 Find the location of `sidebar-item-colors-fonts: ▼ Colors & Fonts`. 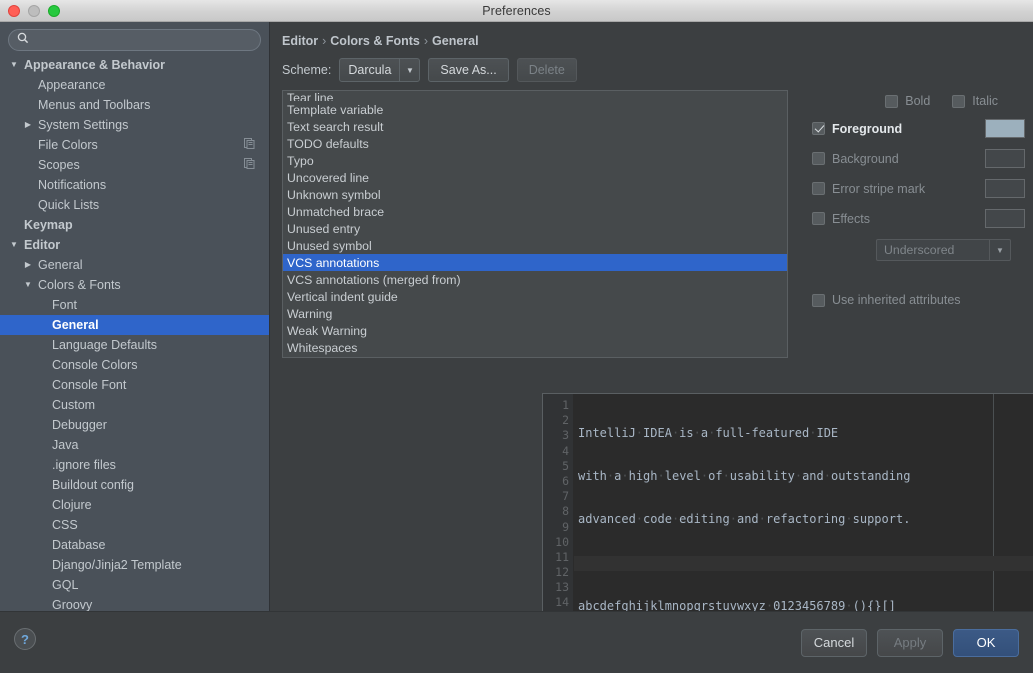

sidebar-item-colors-fonts: ▼ Colors & Fonts is located at coordinates (134, 285).